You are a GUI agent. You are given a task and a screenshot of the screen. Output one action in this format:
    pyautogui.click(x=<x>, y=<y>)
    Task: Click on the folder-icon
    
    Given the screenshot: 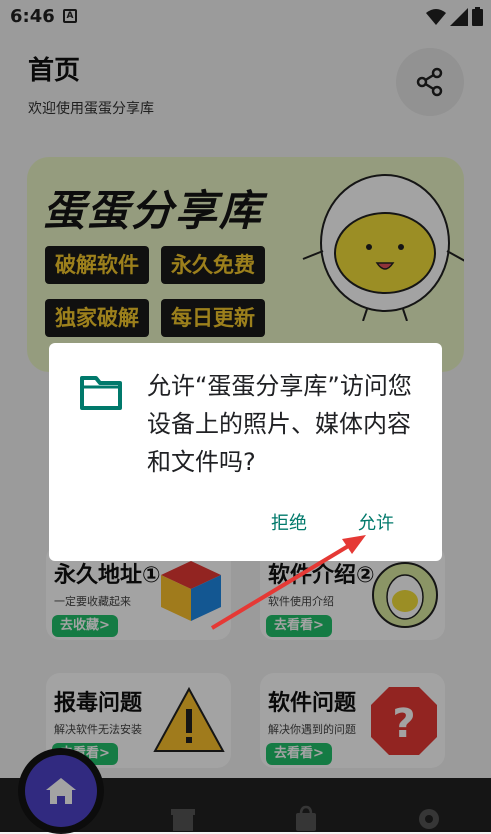 What is the action you would take?
    pyautogui.click(x=101, y=393)
    